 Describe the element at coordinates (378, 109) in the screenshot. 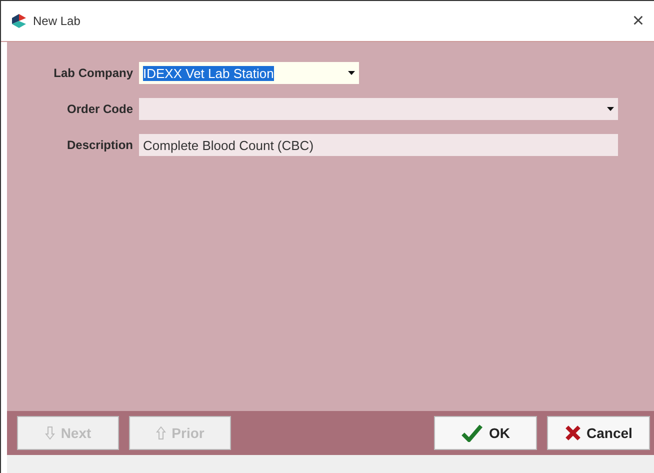

I see `dropdown-field` at that location.